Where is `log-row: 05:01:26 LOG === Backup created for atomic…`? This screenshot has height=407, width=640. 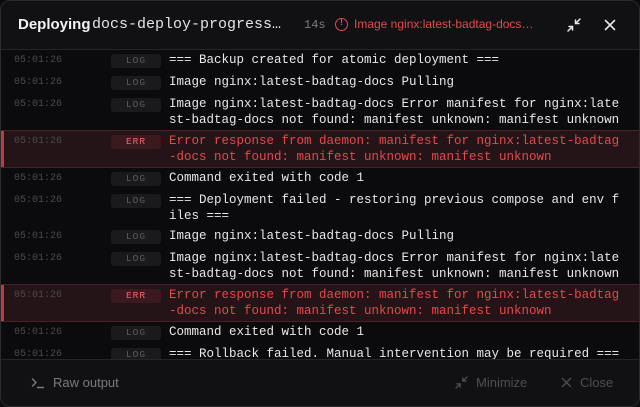
log-row: 05:01:26 LOG === Backup created for atomic… is located at coordinates (320, 61).